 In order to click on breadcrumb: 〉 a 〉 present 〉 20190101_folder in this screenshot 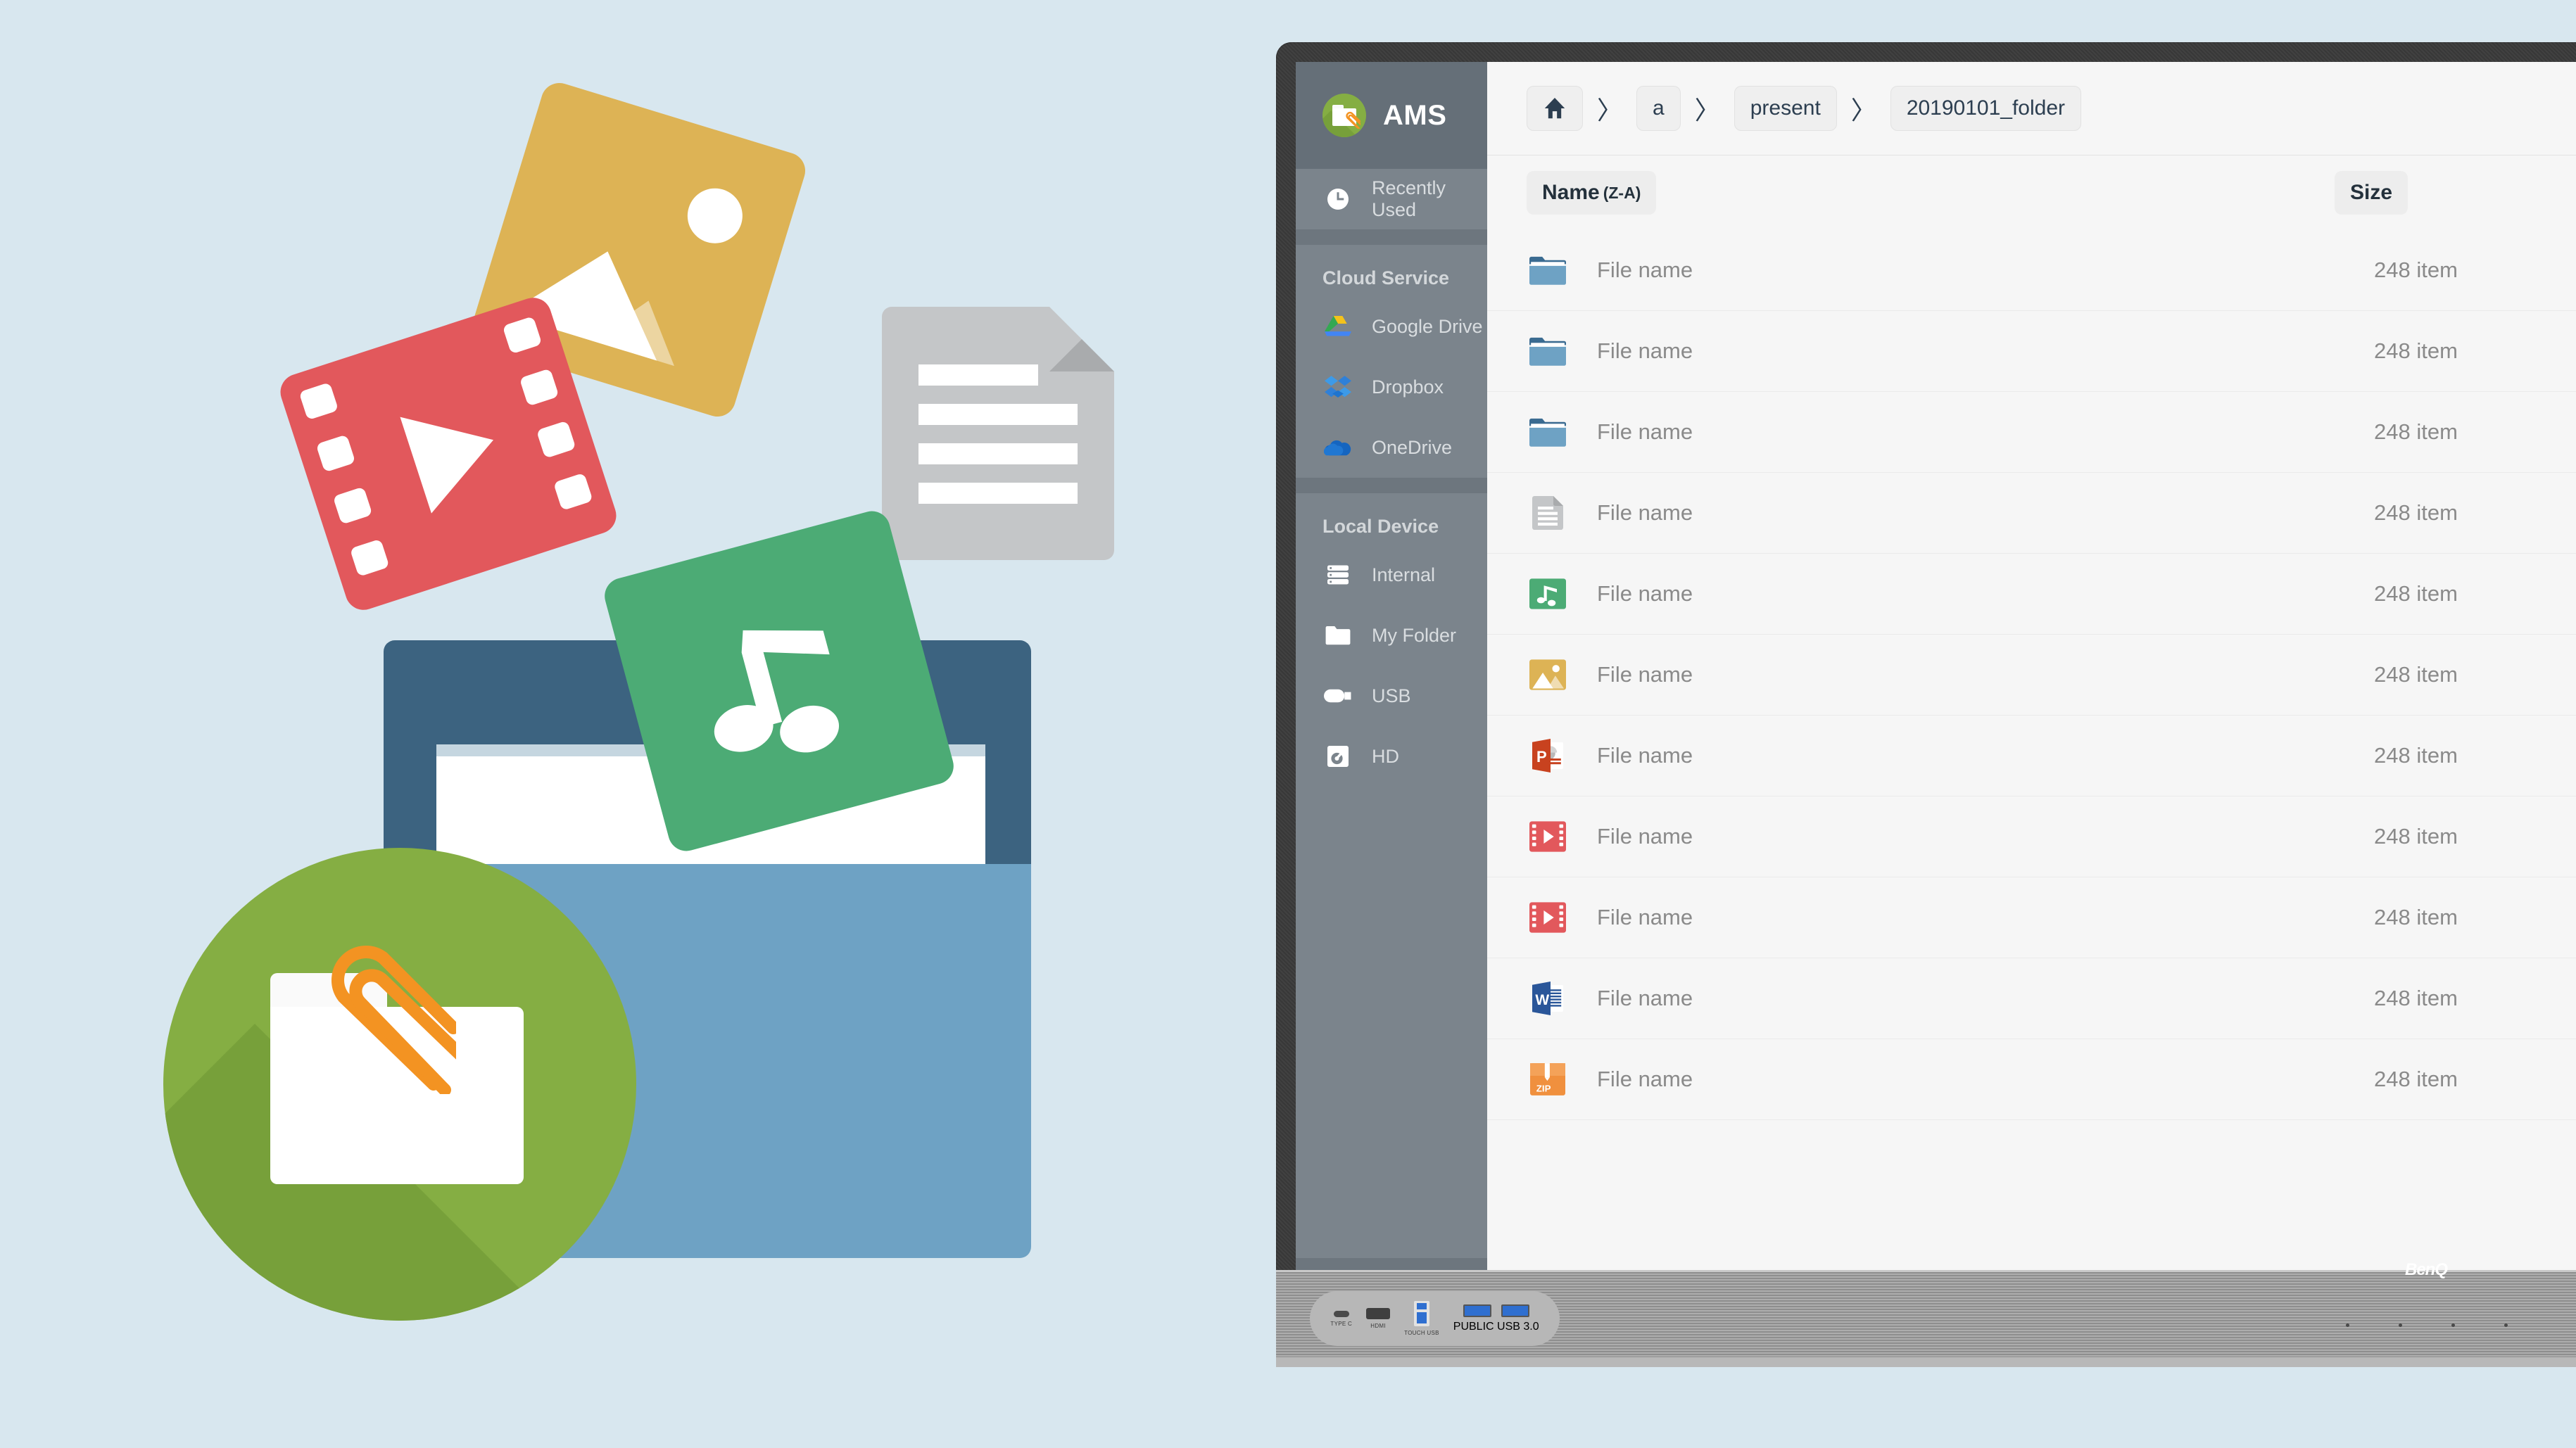, I will do `click(2031, 108)`.